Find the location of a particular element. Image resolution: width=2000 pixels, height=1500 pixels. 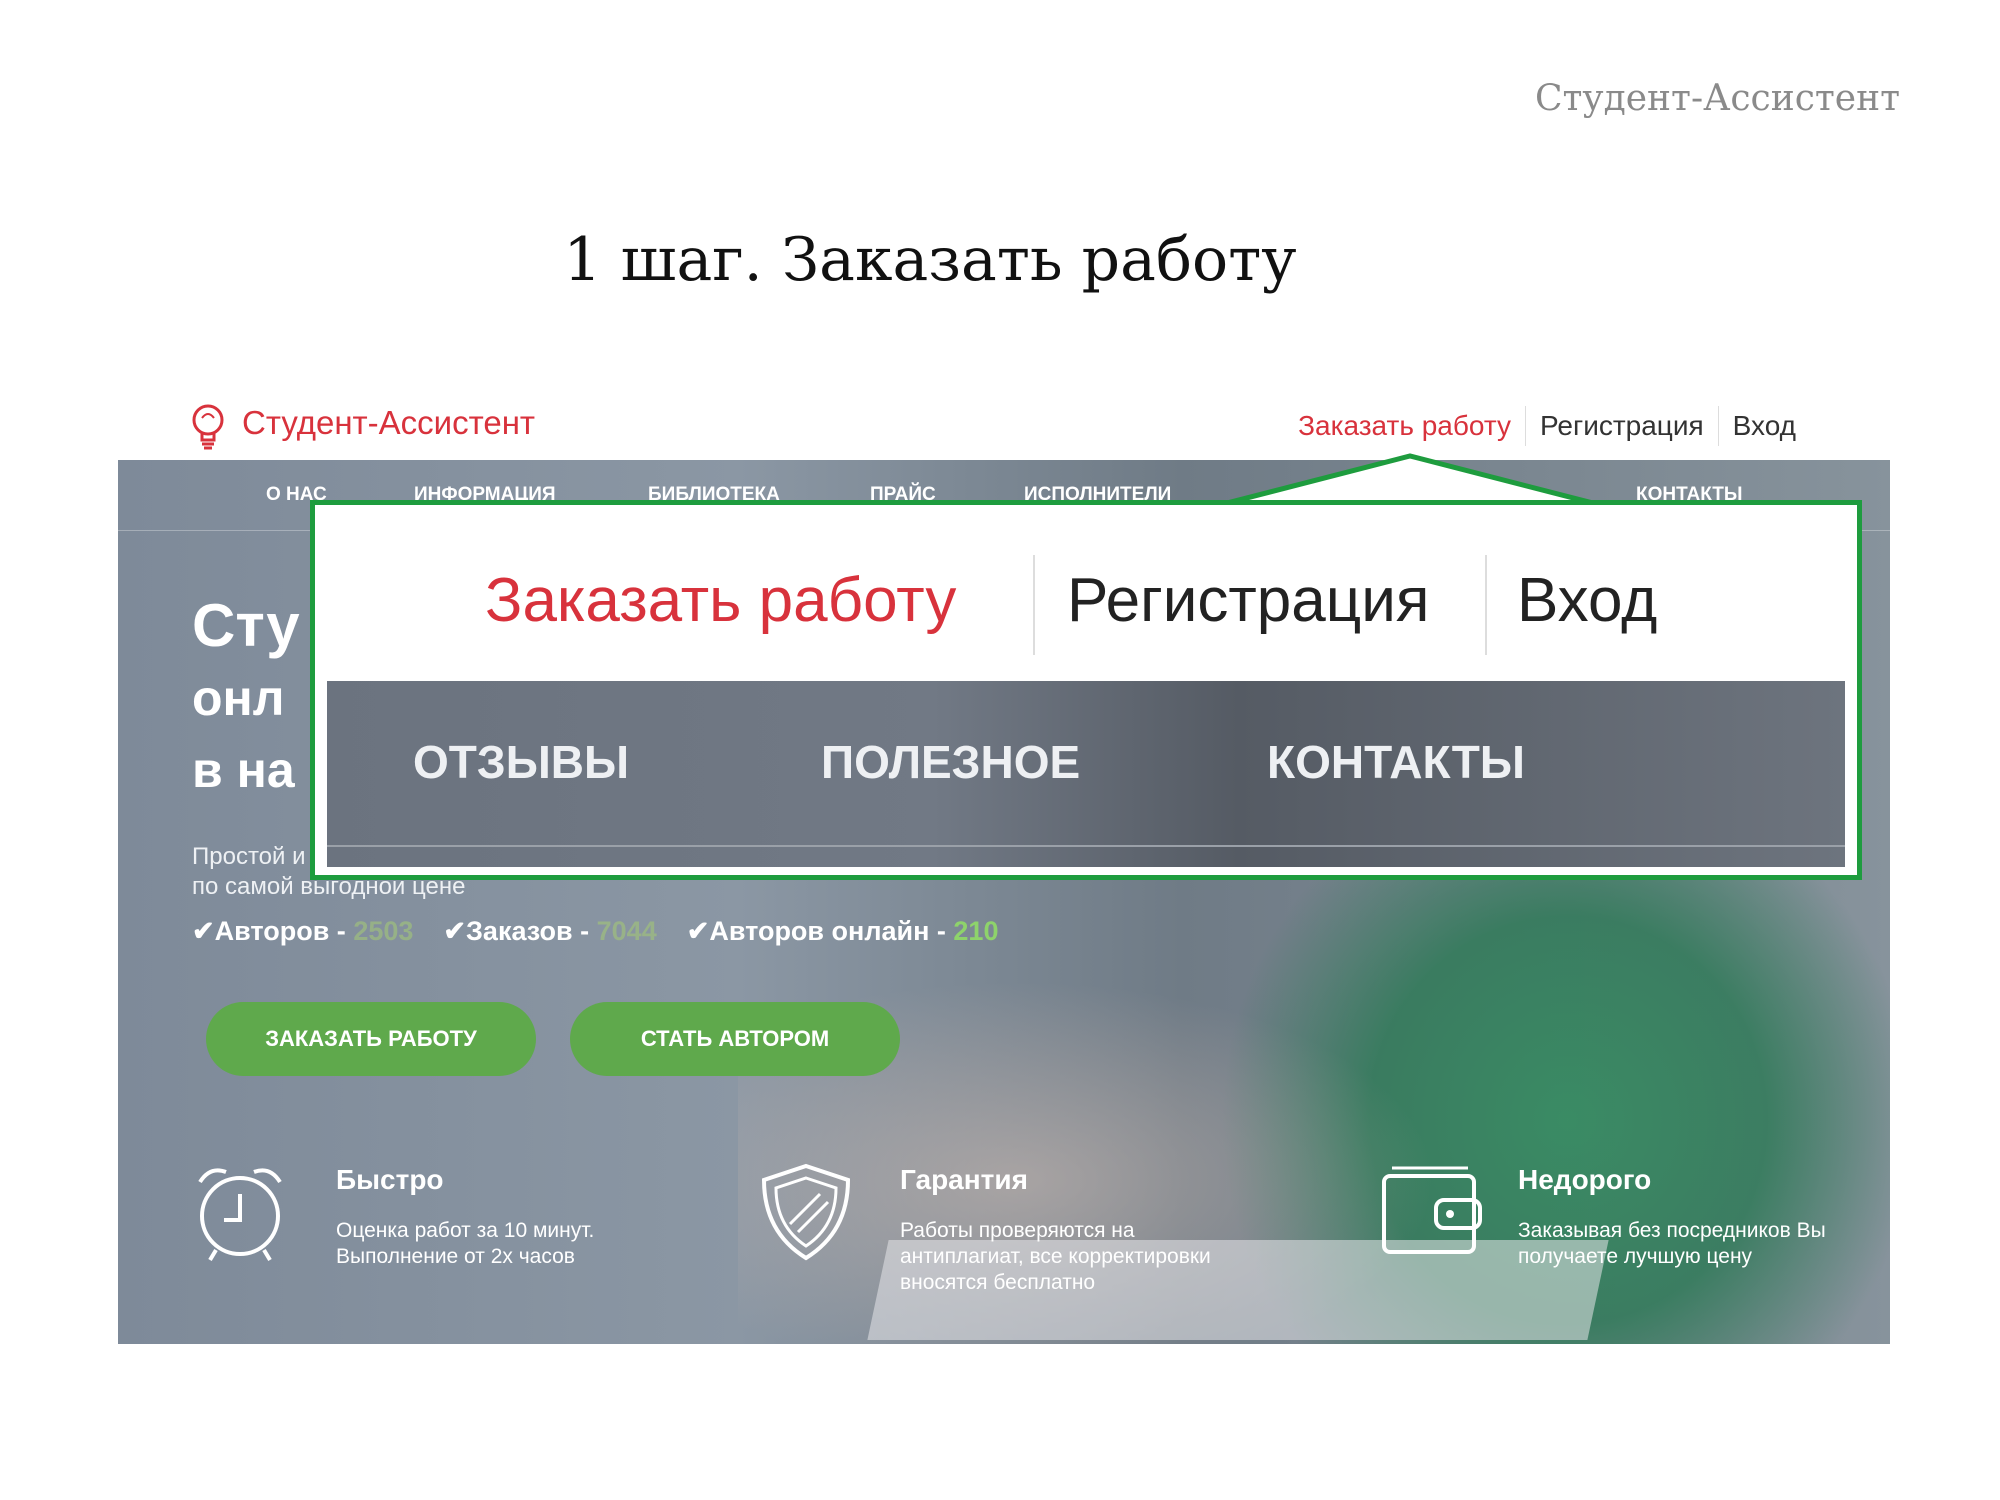

zoomed-top-links: Заказать работу Регистрация Вход is located at coordinates (1086, 590).